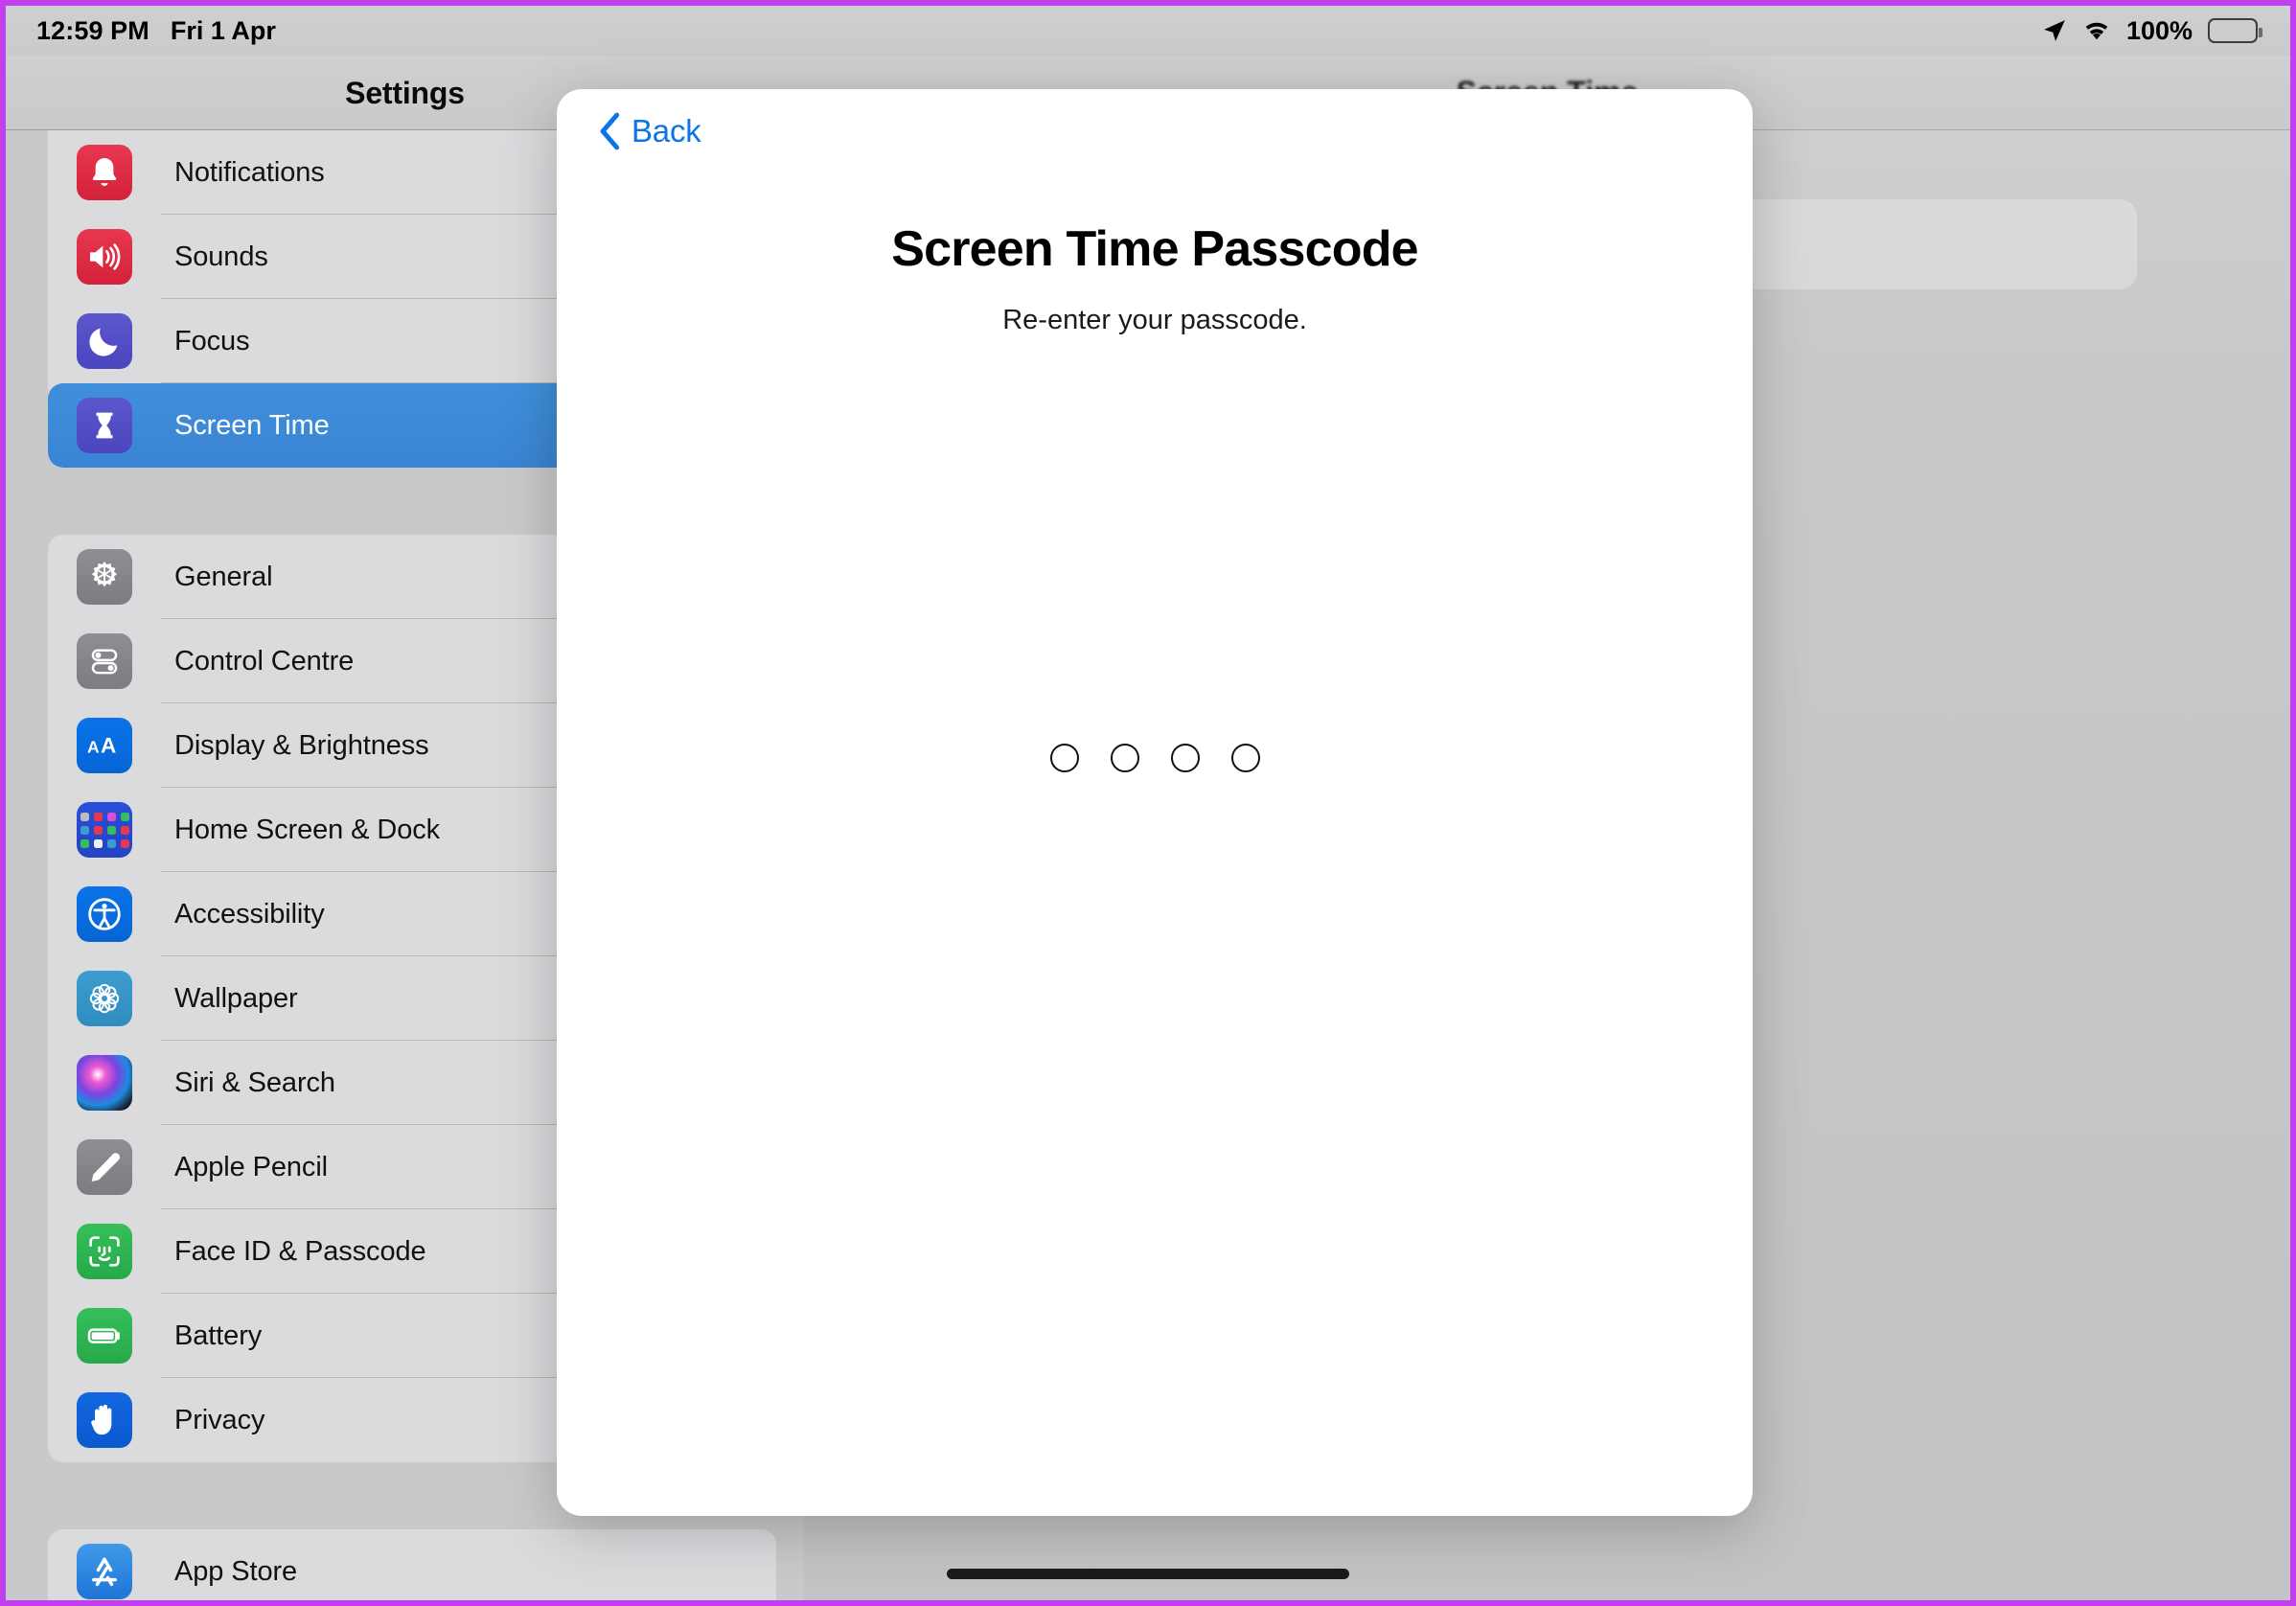 Image resolution: width=2296 pixels, height=1606 pixels. What do you see at coordinates (307, 829) in the screenshot?
I see `sidebar-item-label: Home Screen & Dock` at bounding box center [307, 829].